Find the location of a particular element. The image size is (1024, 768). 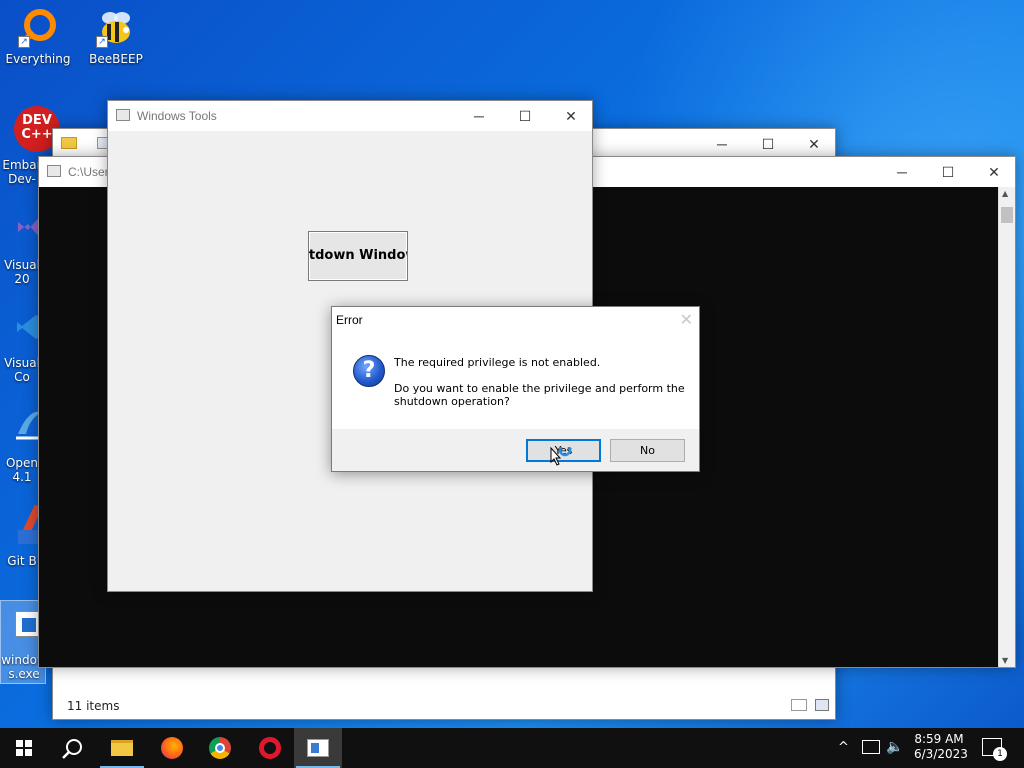

network-icon is located at coordinates (871, 747).